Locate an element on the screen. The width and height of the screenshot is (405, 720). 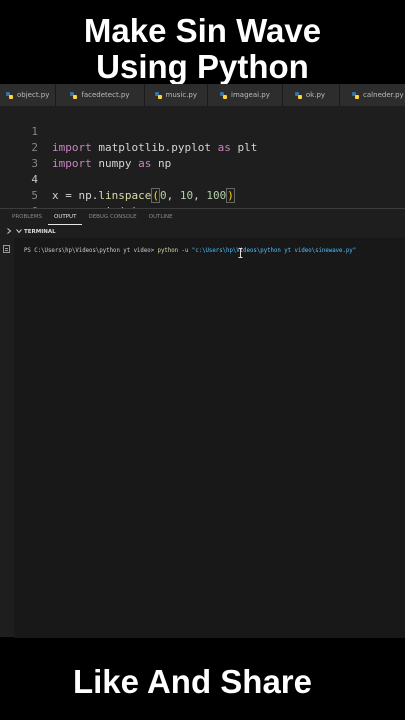
code-line-active: 4 x = np.linspace(0, 10, 100) is located at coordinates (202, 179).